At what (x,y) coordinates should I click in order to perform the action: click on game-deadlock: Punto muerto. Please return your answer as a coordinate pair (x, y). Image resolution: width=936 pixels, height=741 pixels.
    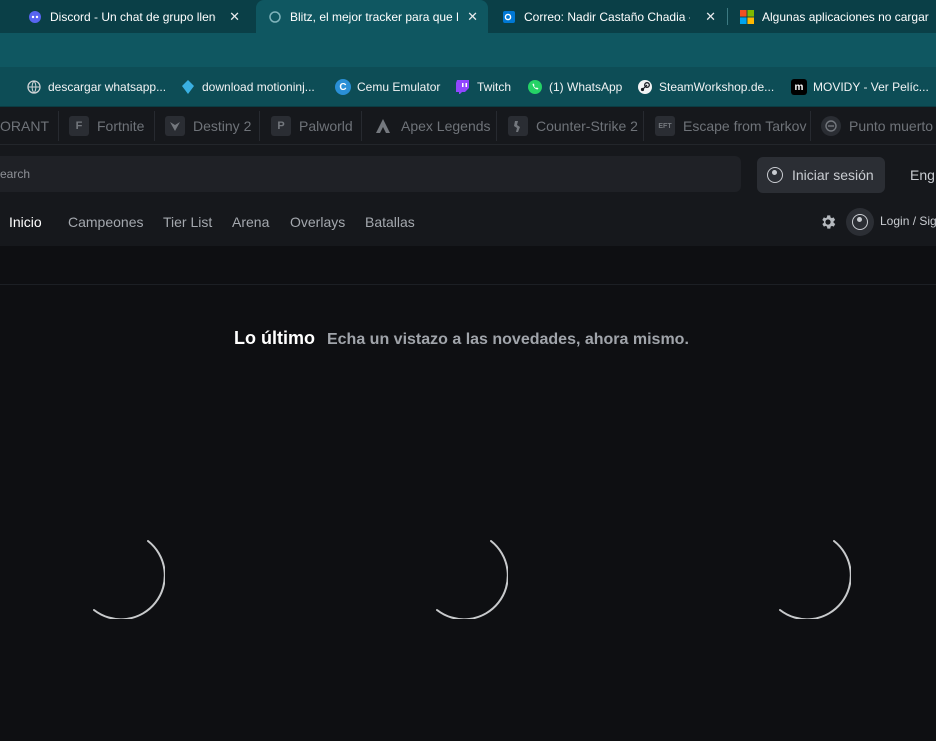
    Looking at the image, I should click on (877, 126).